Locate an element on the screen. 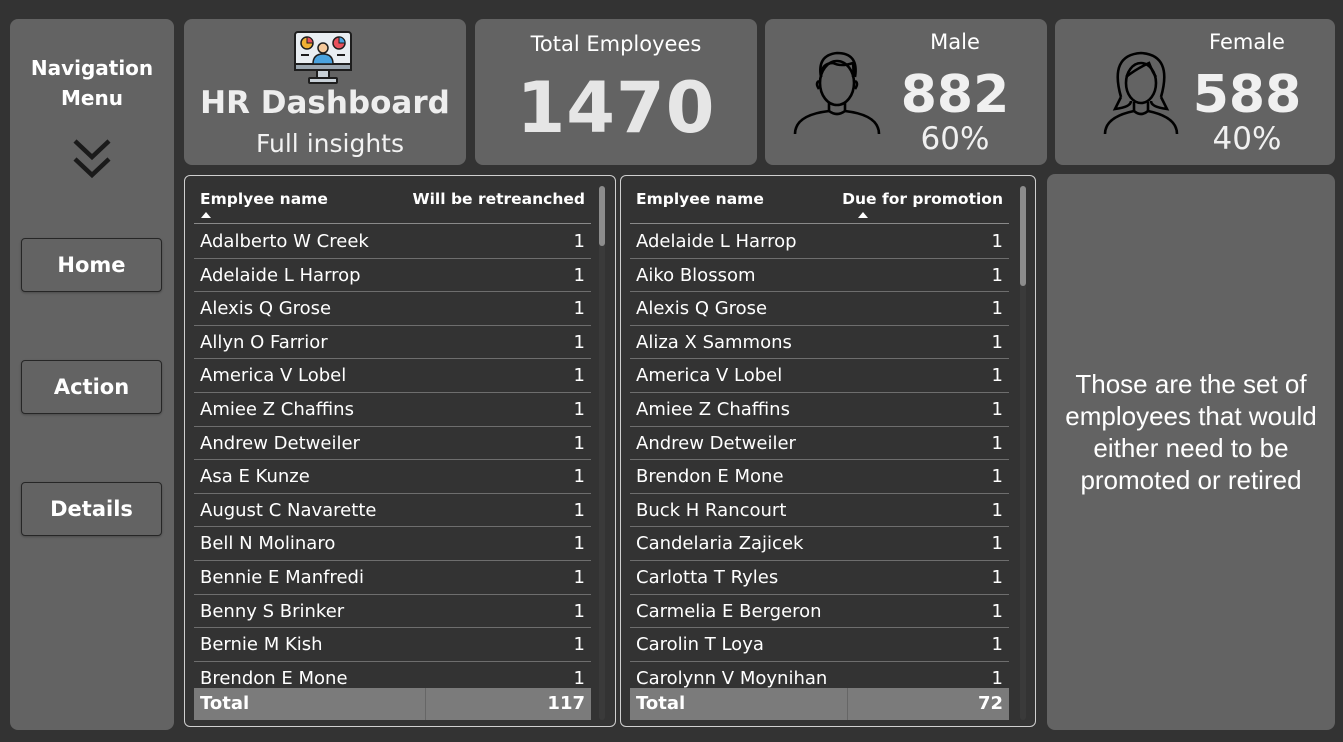 The image size is (1343, 742). info-line: either need to be is located at coordinates (1191, 448).